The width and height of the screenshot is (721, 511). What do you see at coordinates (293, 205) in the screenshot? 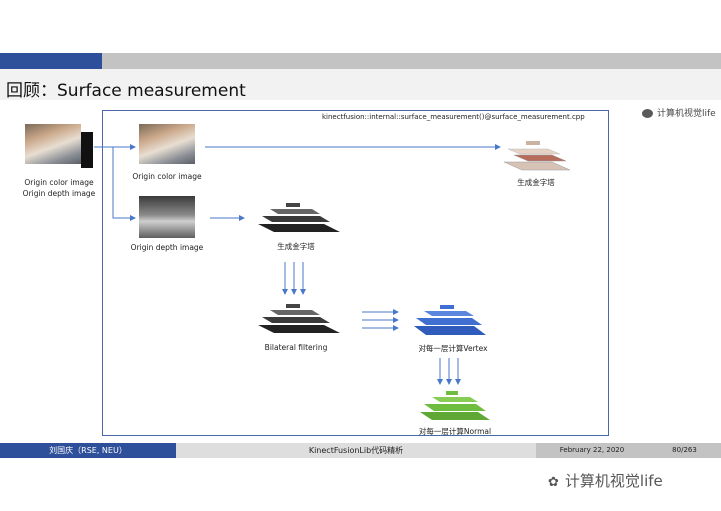
I see `gray-pyramid-top` at bounding box center [293, 205].